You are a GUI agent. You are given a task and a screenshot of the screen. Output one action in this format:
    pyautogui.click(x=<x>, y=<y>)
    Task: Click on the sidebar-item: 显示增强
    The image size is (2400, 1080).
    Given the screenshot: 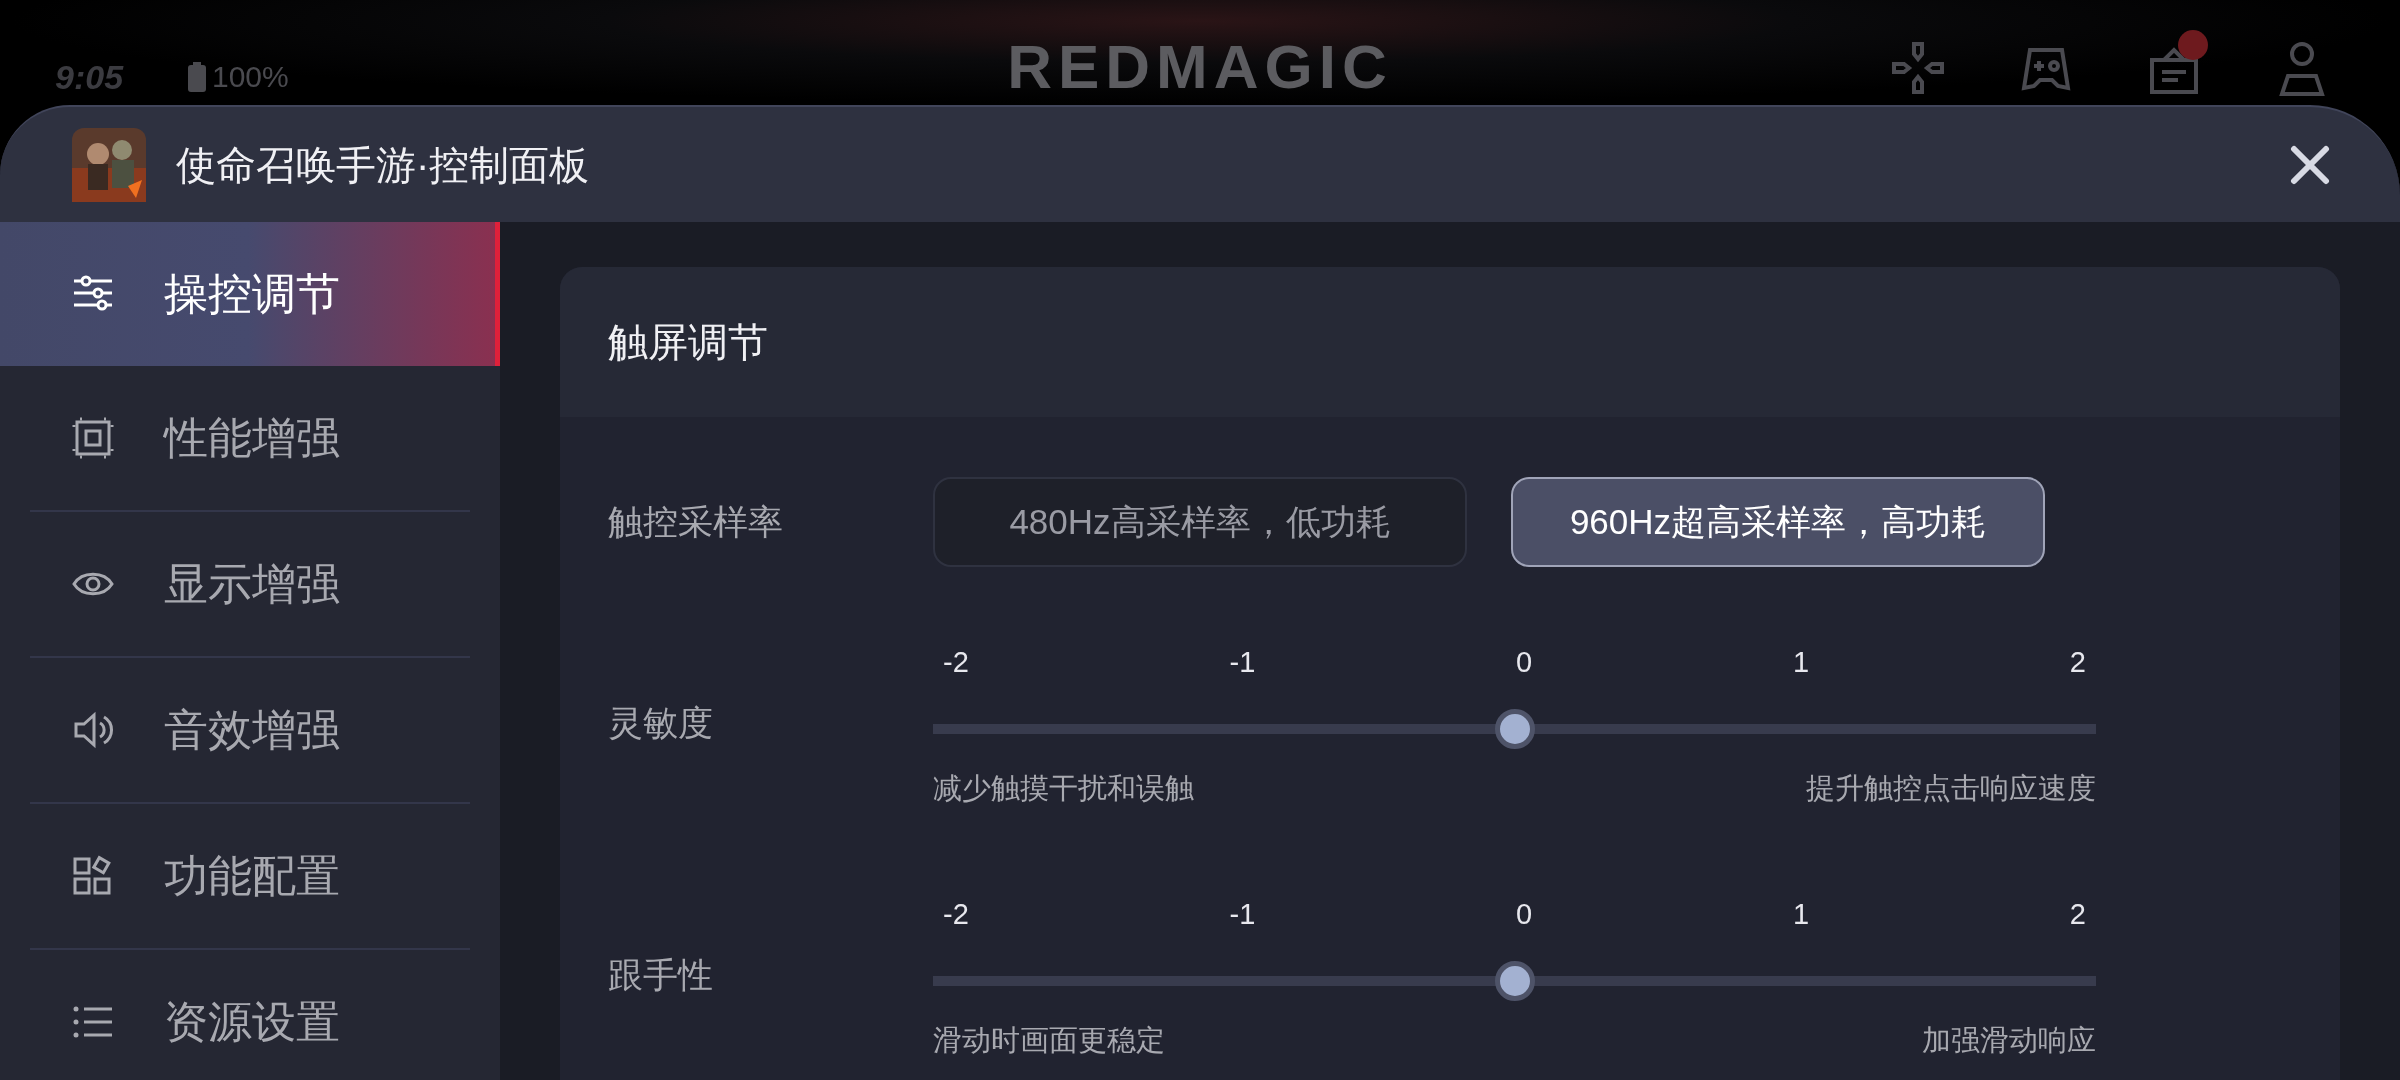 What is the action you would take?
    pyautogui.click(x=250, y=584)
    